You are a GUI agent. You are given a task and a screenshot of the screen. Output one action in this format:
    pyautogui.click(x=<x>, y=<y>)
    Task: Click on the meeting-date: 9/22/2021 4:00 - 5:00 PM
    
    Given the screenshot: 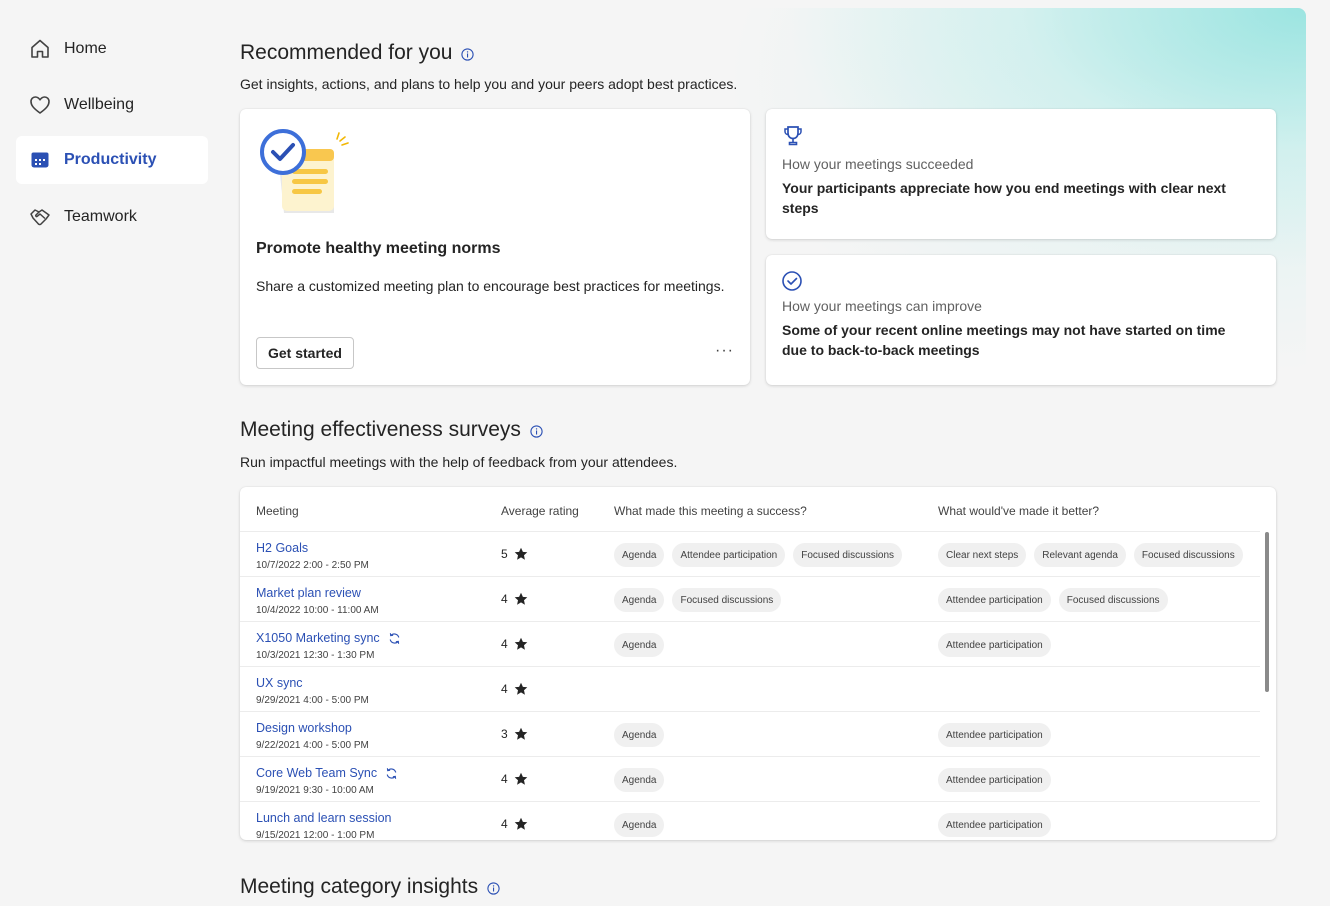 What is the action you would take?
    pyautogui.click(x=312, y=745)
    